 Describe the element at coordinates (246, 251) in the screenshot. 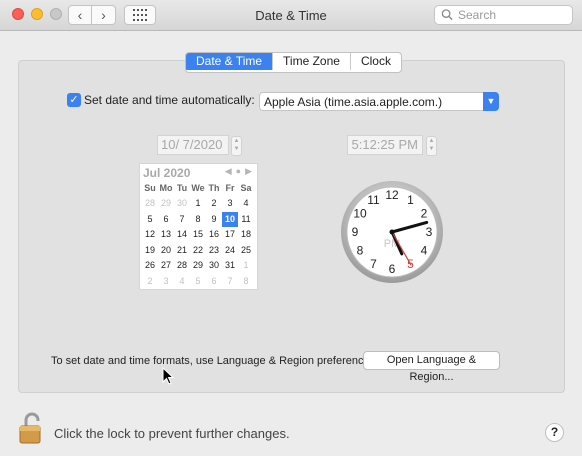

I see `calendar-day: 25` at that location.